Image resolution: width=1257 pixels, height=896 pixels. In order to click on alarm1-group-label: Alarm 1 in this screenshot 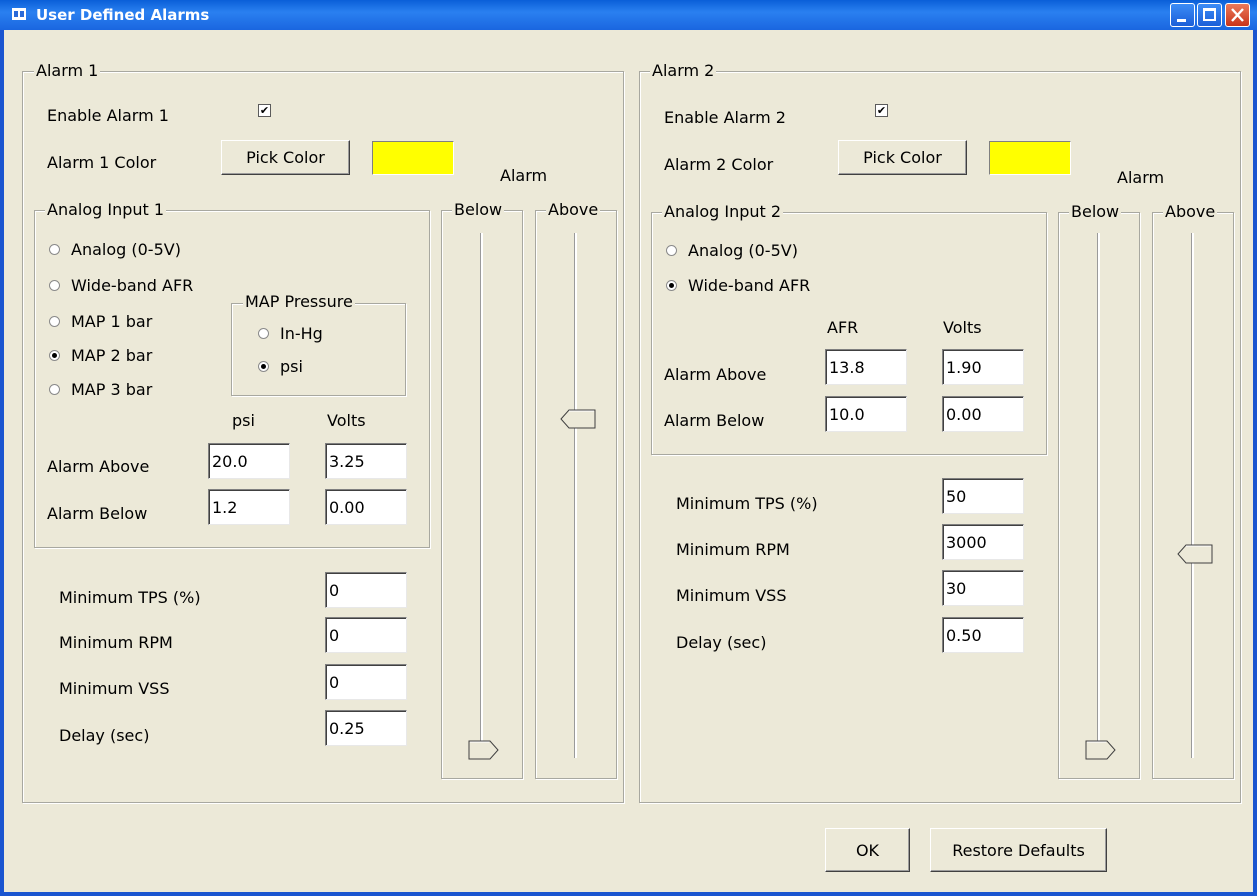, I will do `click(67, 70)`.